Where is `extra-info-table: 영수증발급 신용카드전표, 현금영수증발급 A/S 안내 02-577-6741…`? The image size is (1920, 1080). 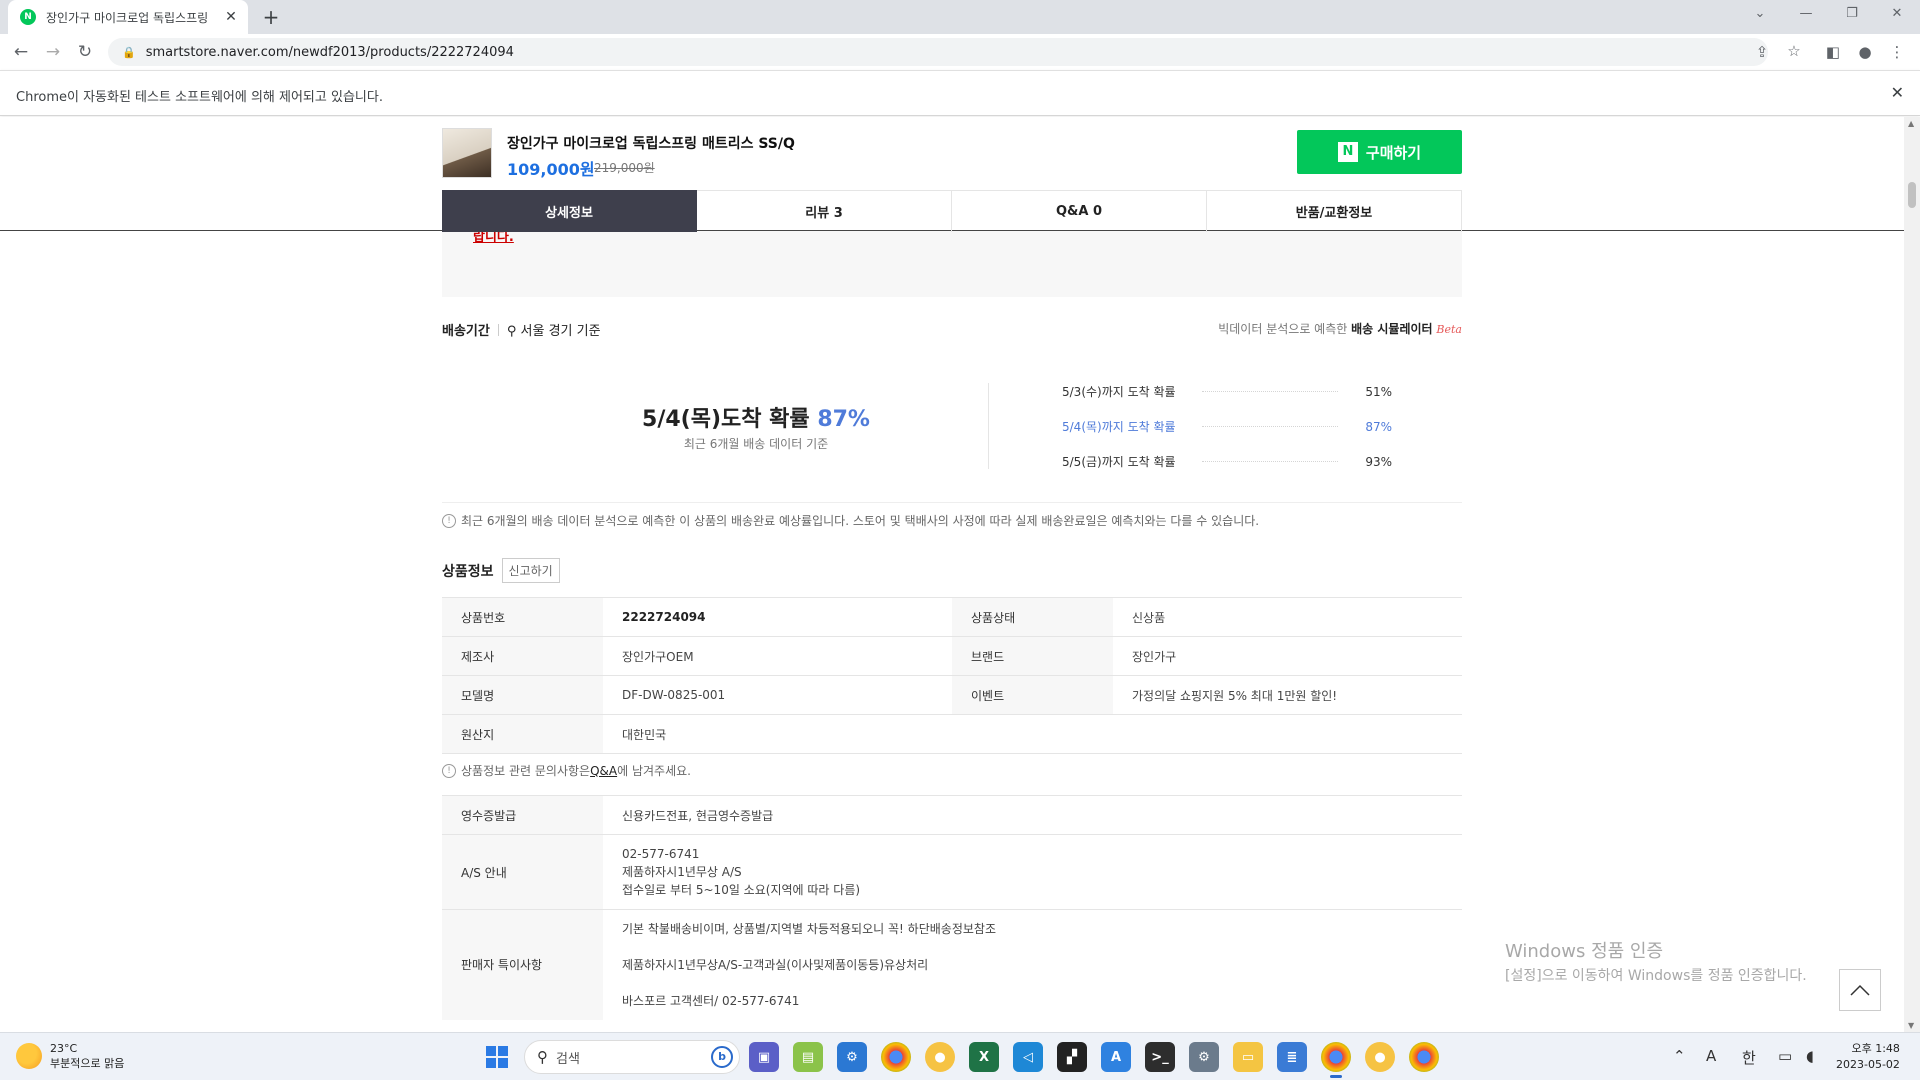 extra-info-table: 영수증발급 신용카드전표, 현금영수증발급 A/S 안내 02-577-6741… is located at coordinates (952, 907).